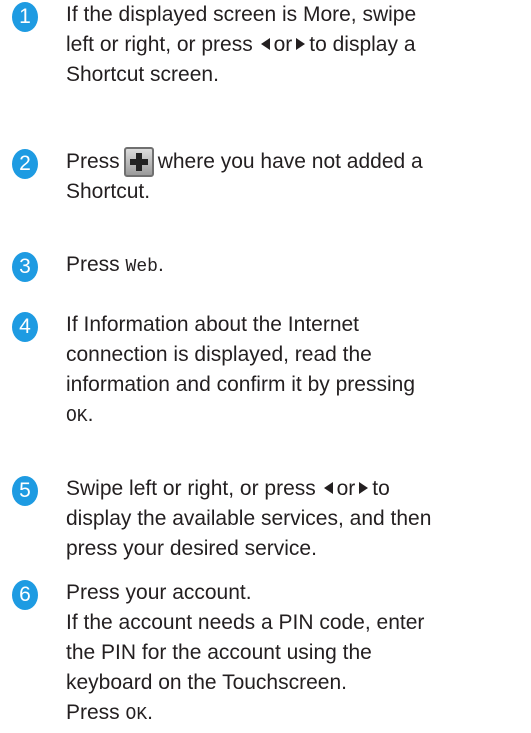 This screenshot has height=733, width=531. What do you see at coordinates (240, 384) in the screenshot?
I see `step-line: information and confirm it by pressing` at bounding box center [240, 384].